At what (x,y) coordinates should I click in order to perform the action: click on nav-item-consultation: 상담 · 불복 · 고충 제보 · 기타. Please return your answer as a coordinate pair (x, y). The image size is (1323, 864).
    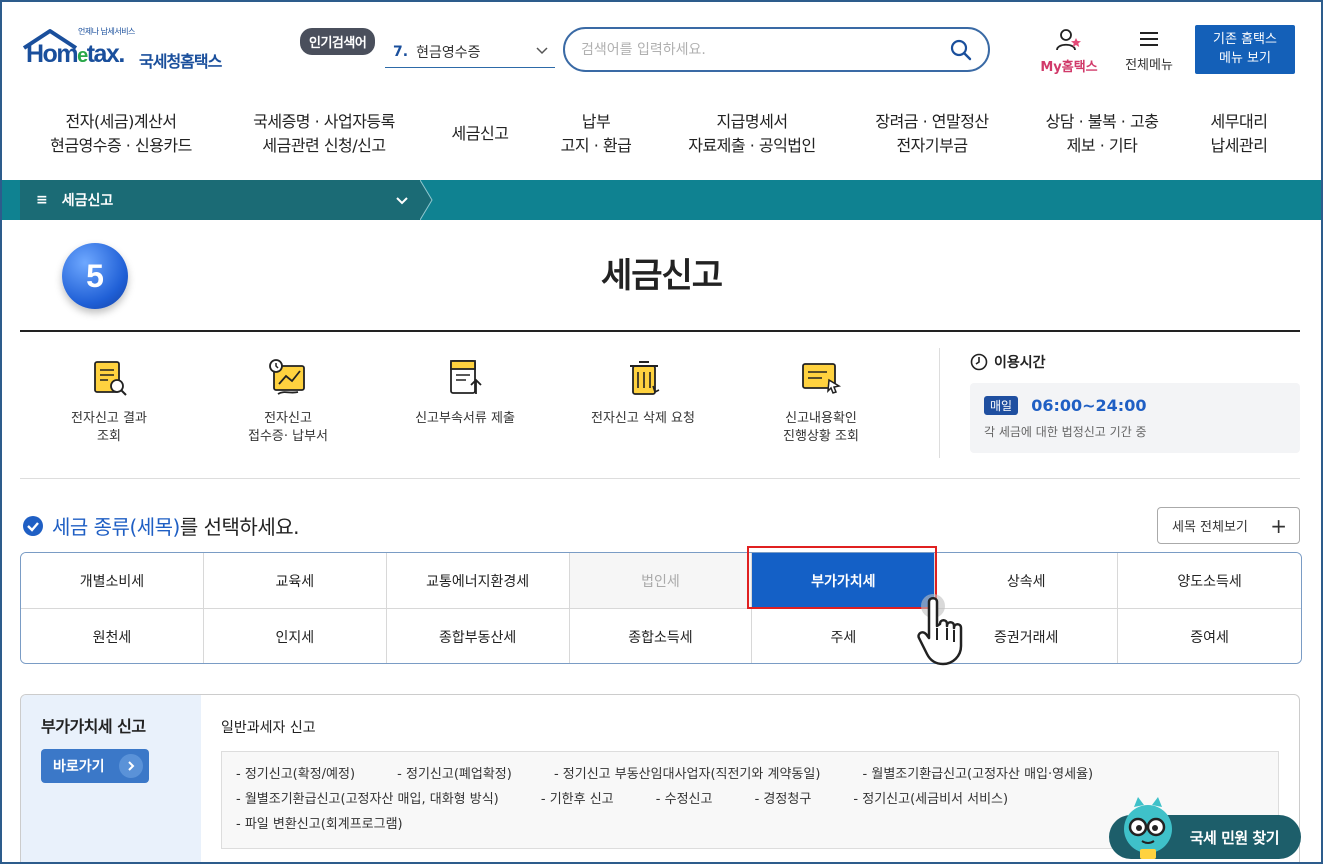
    Looking at the image, I should click on (1102, 134).